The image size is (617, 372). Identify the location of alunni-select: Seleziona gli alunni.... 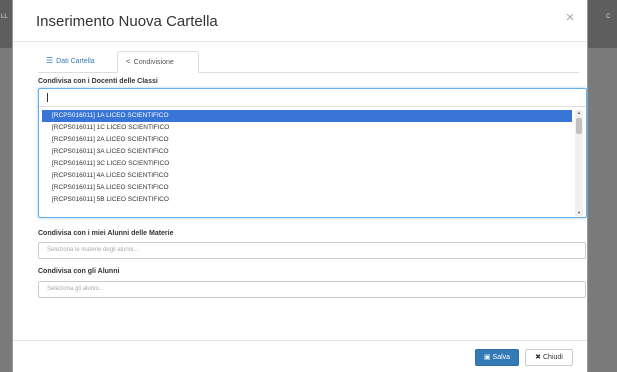
(312, 289).